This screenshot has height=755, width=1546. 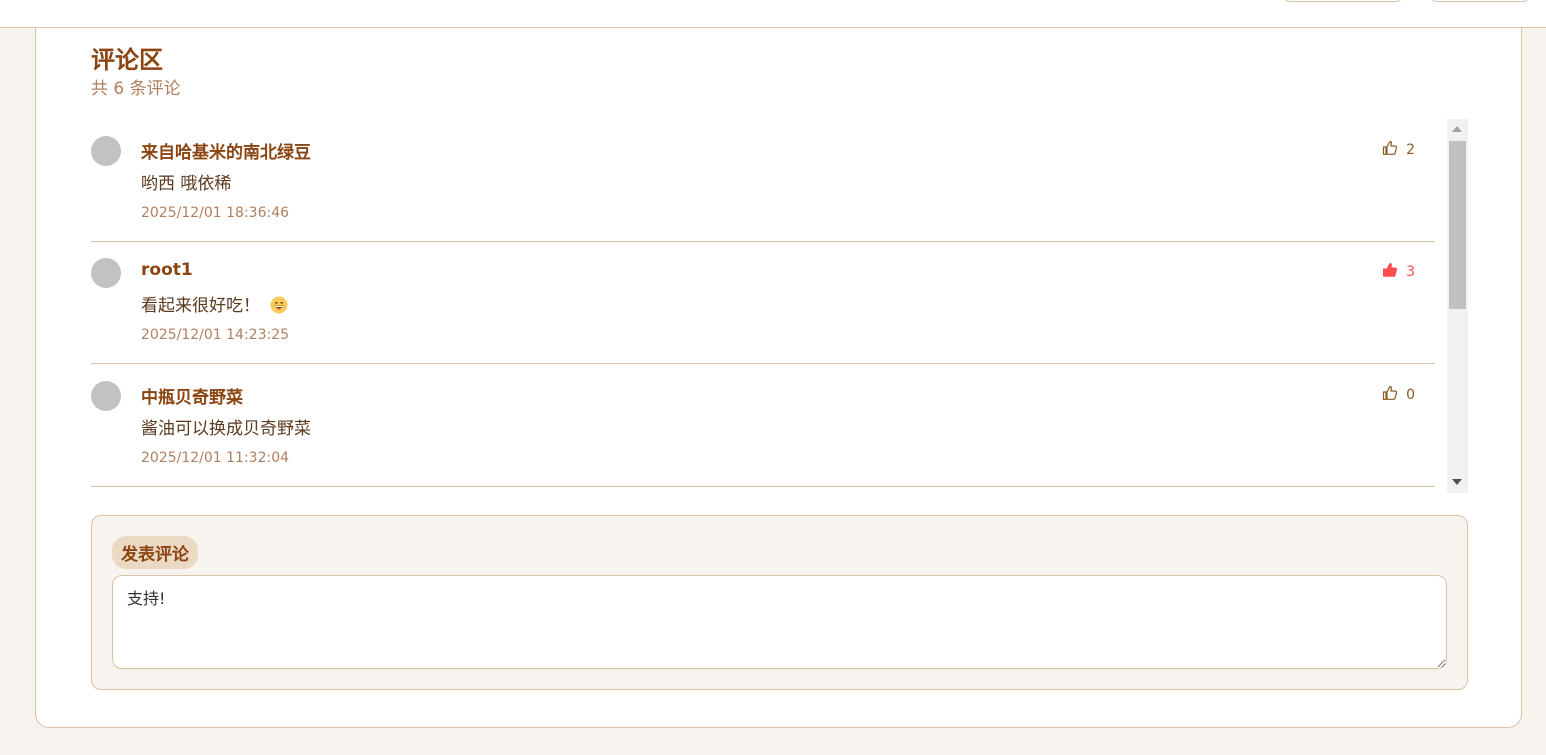 What do you see at coordinates (1410, 395) in the screenshot?
I see `like-count: 0` at bounding box center [1410, 395].